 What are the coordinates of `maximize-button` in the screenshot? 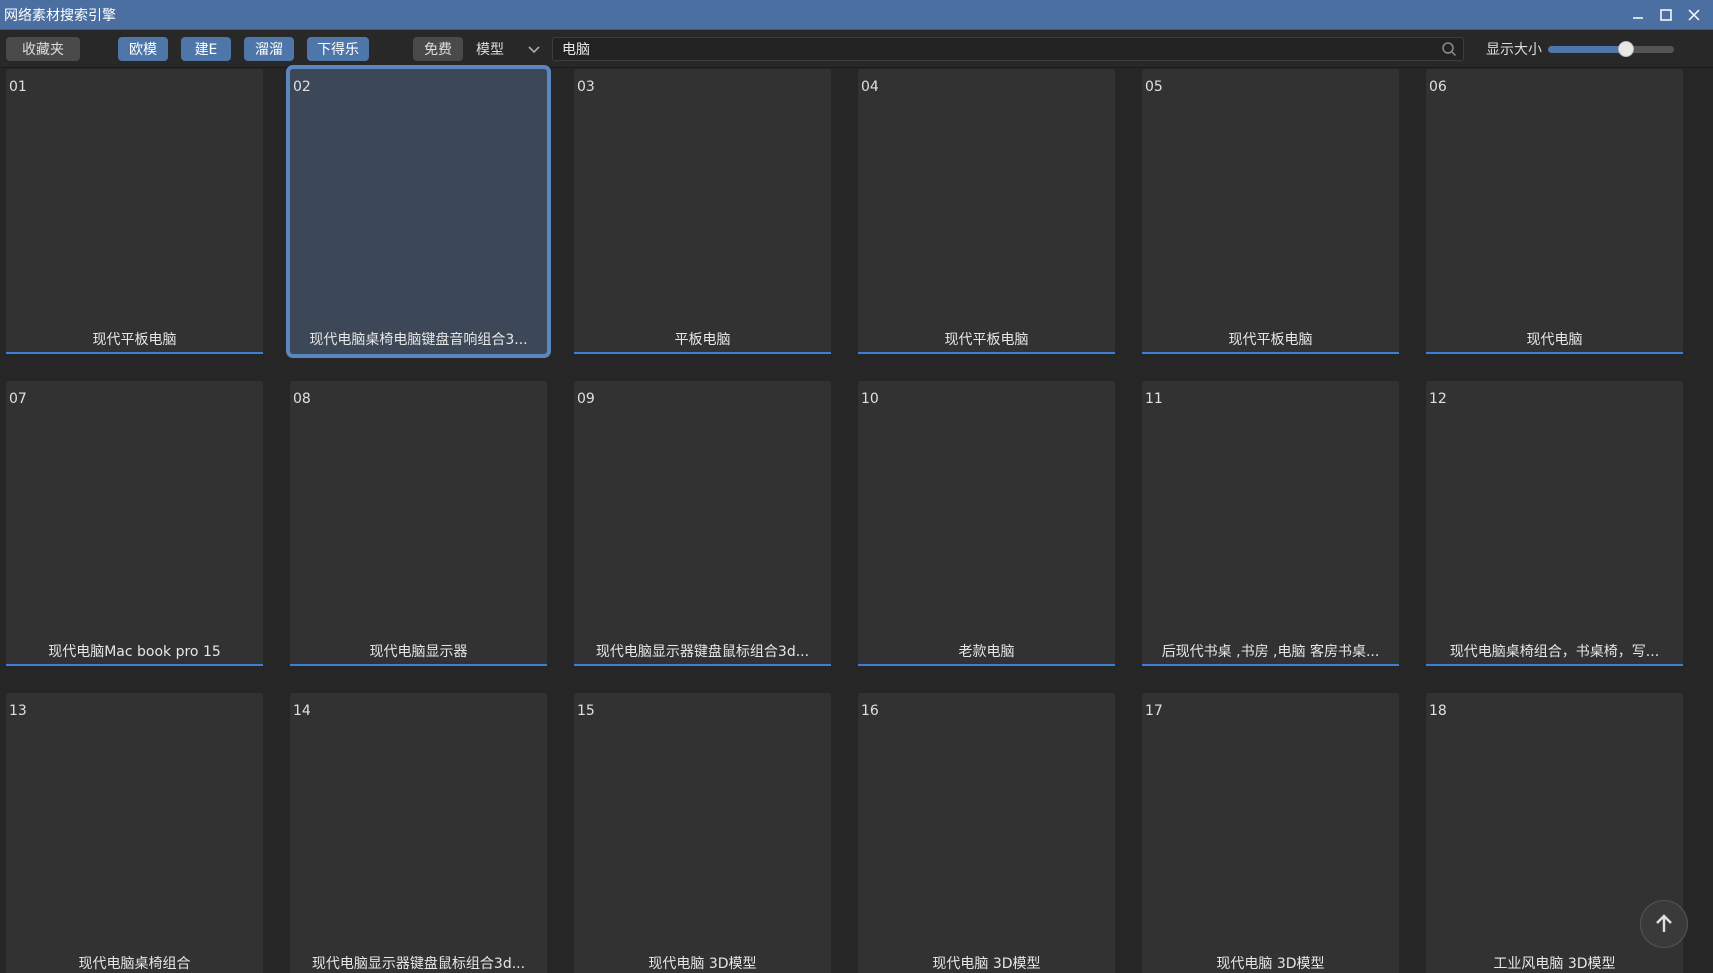 It's located at (1666, 15).